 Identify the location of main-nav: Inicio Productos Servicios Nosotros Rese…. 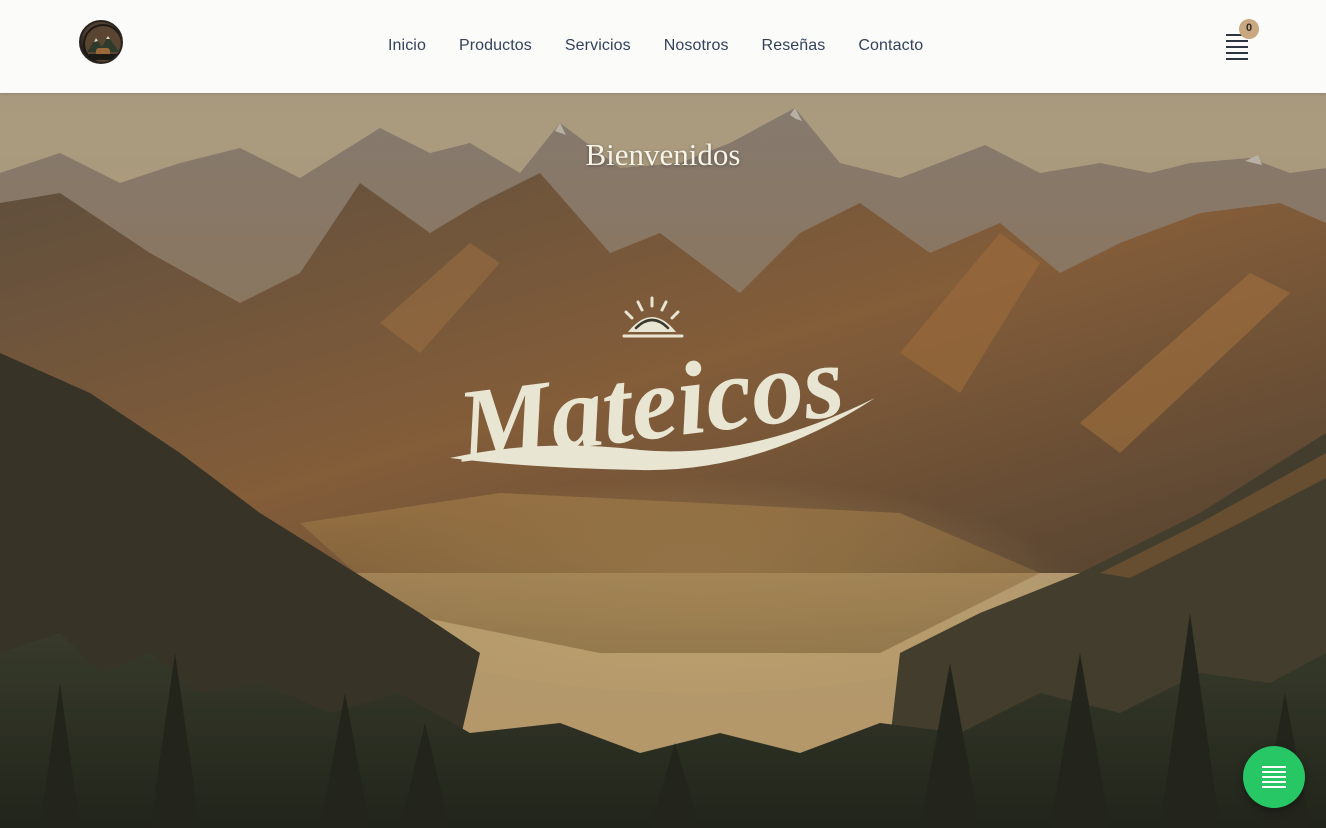
(655, 46).